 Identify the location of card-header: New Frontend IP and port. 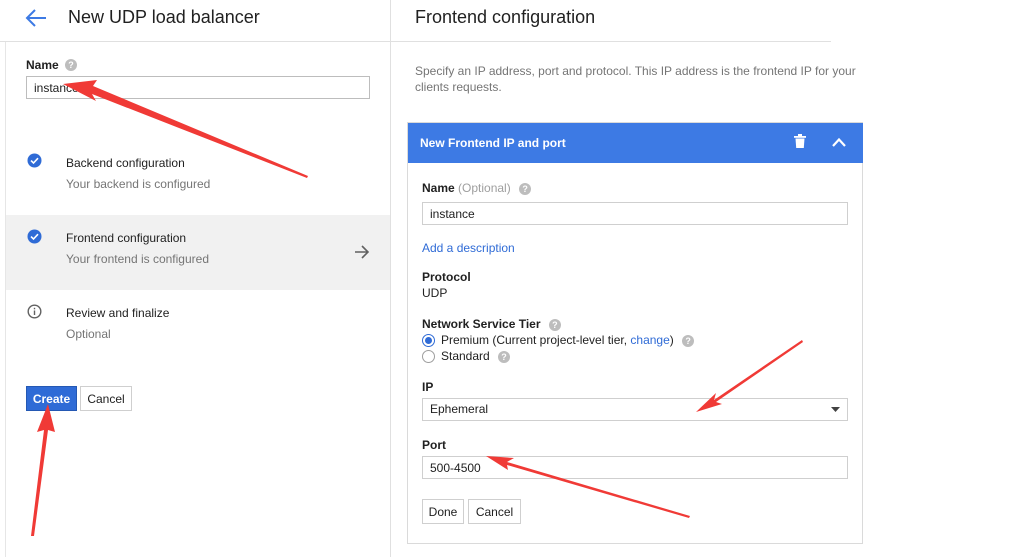
(635, 143).